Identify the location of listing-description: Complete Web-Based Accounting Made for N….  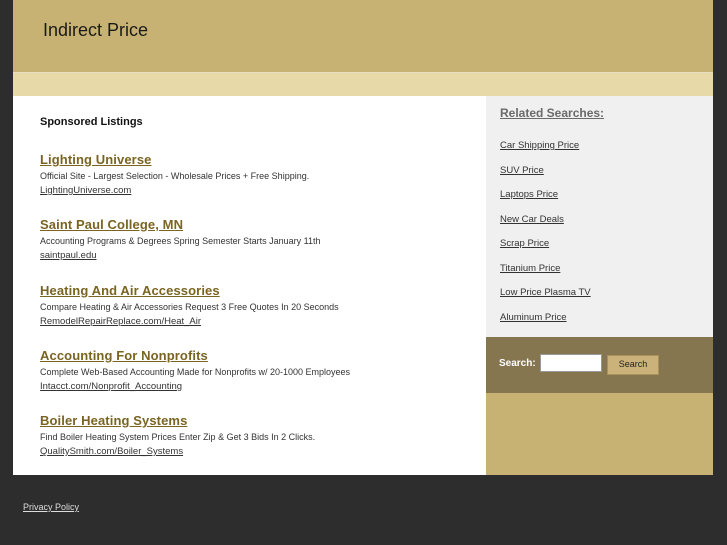
(195, 372).